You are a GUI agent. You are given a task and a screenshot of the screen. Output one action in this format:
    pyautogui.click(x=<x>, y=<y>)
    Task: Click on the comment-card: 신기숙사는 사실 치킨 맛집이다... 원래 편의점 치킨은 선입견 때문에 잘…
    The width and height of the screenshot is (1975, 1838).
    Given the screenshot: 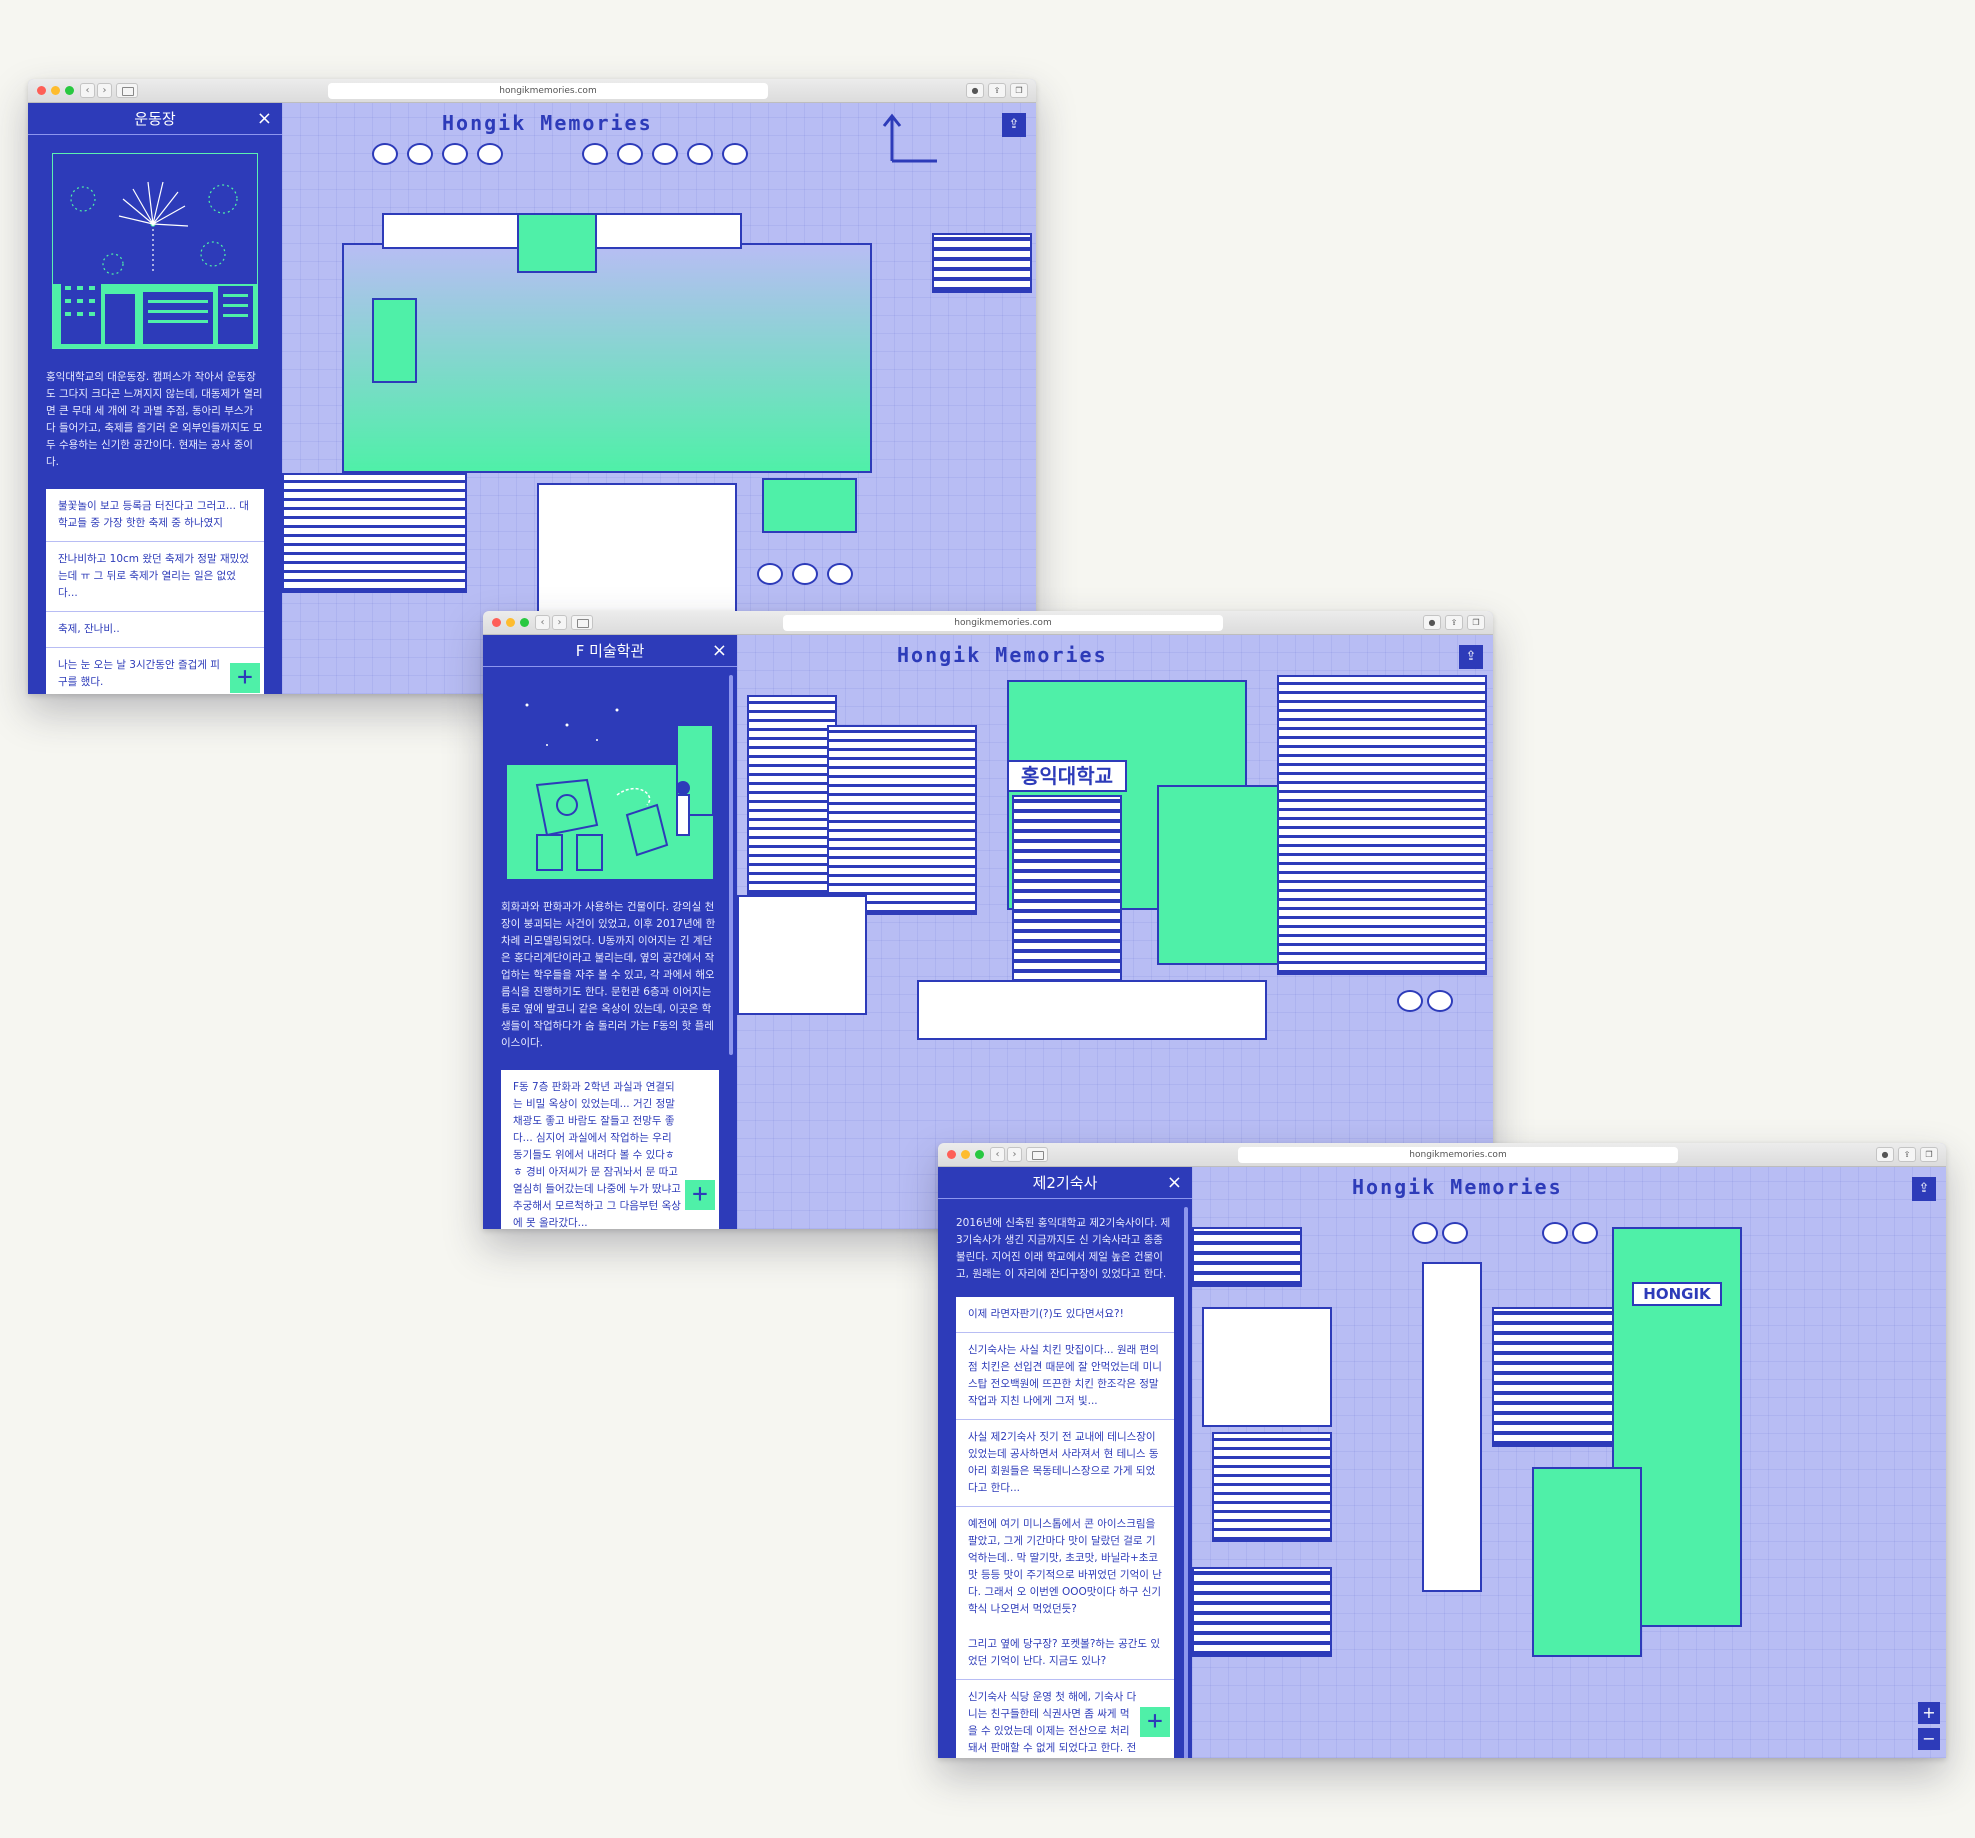 What is the action you would take?
    pyautogui.click(x=1065, y=1376)
    